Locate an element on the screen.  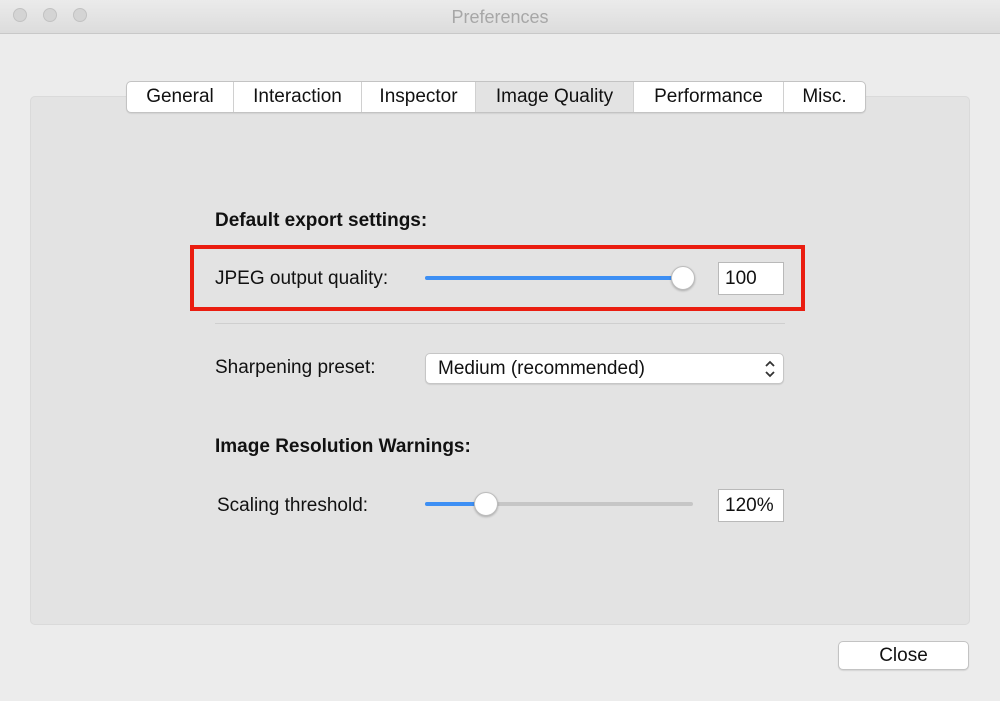
scaling-threshold-field: 120% is located at coordinates (751, 505).